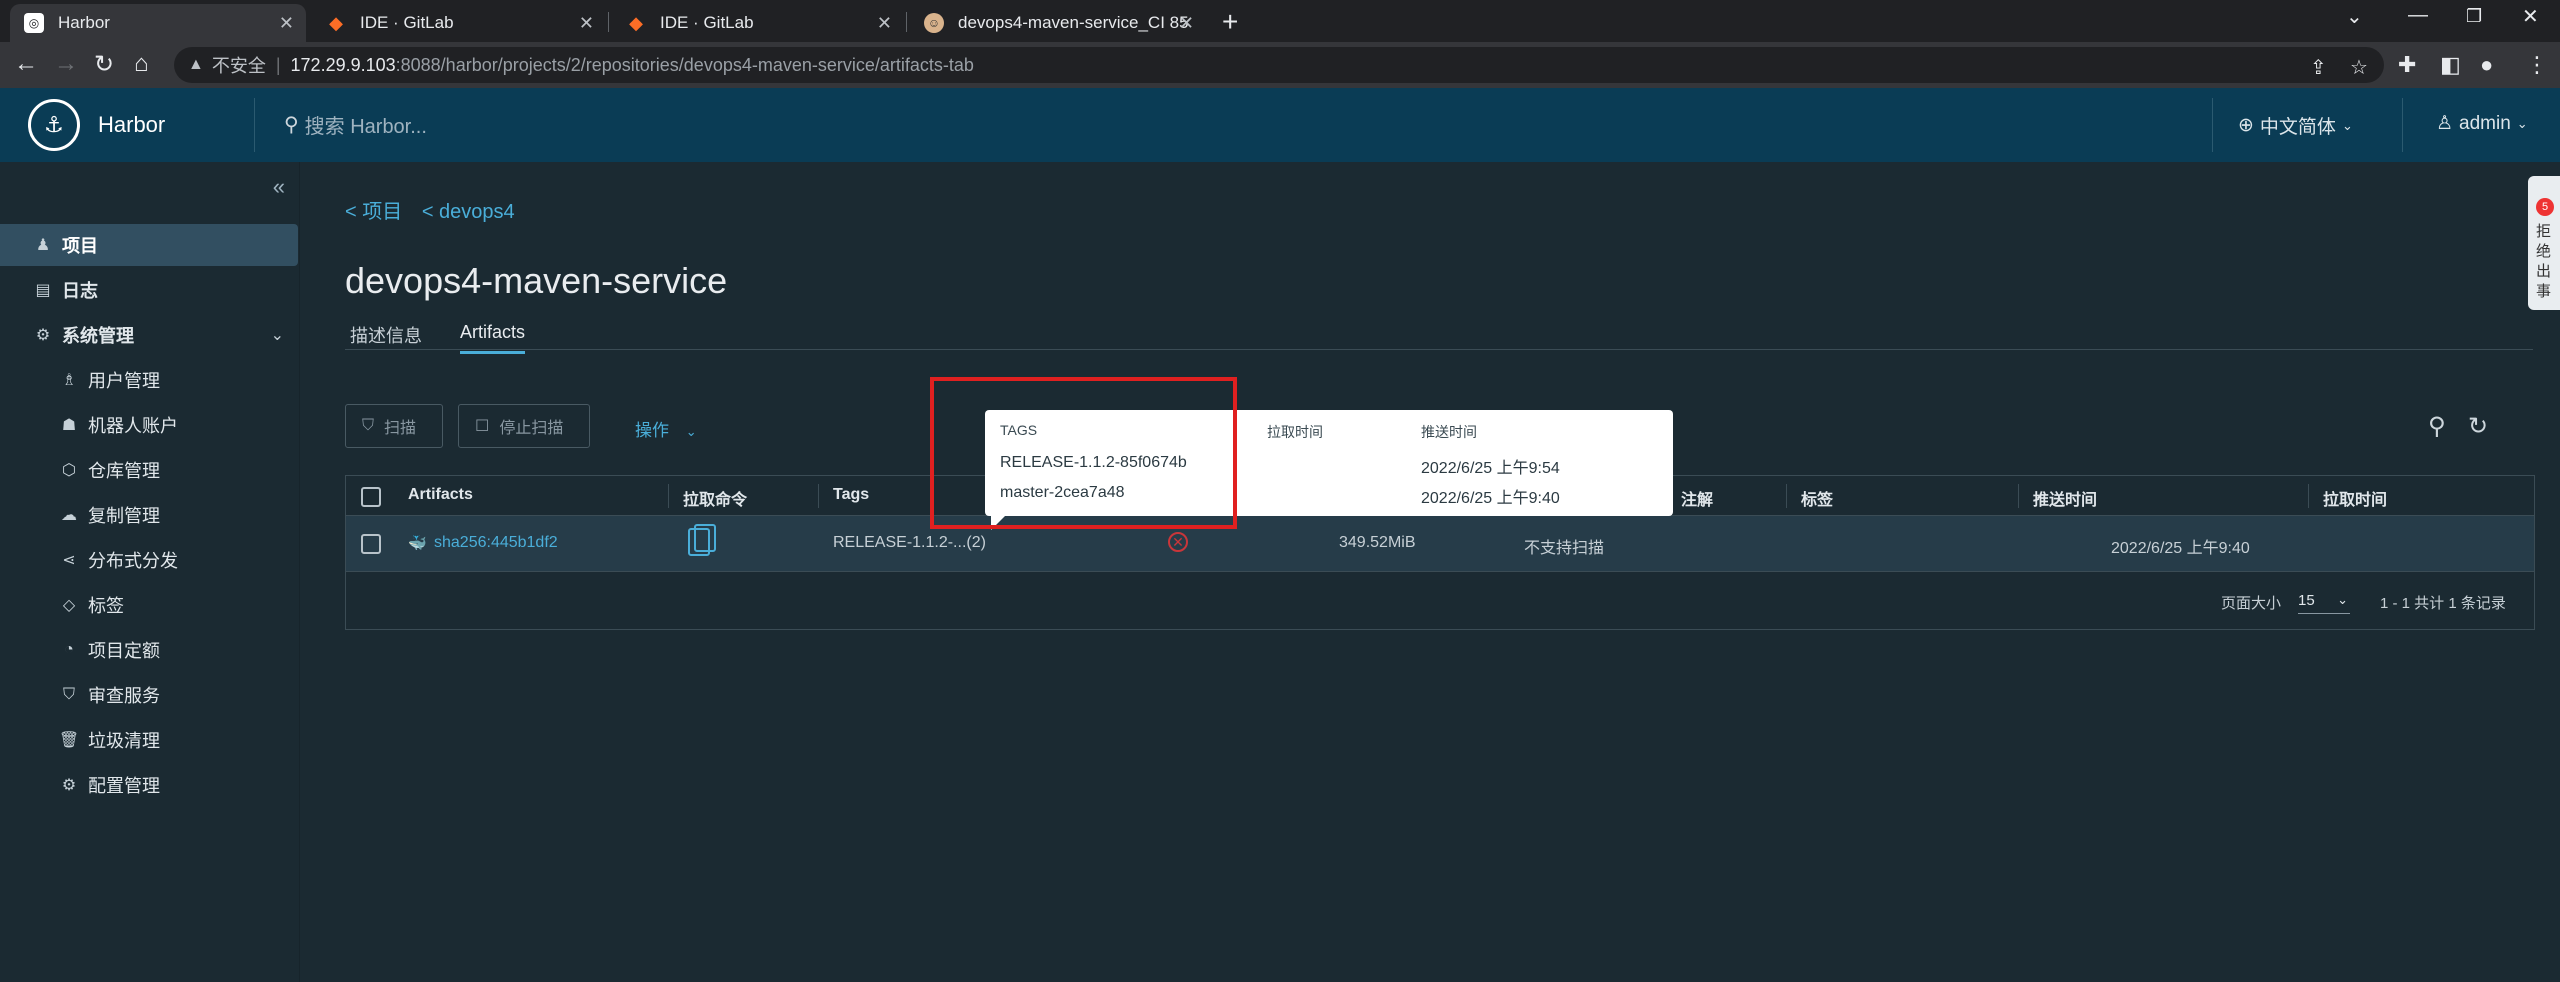  What do you see at coordinates (2295, 125) in the screenshot?
I see `language-selector: ⊕ 中文简体 ⌄` at bounding box center [2295, 125].